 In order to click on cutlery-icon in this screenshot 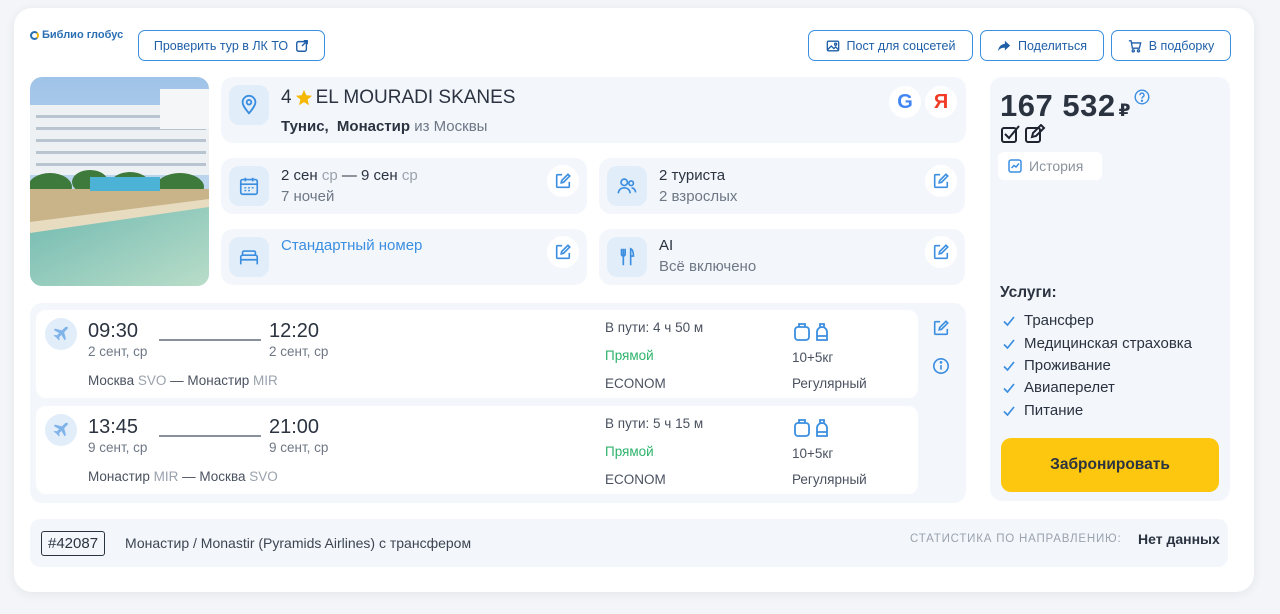, I will do `click(627, 257)`.